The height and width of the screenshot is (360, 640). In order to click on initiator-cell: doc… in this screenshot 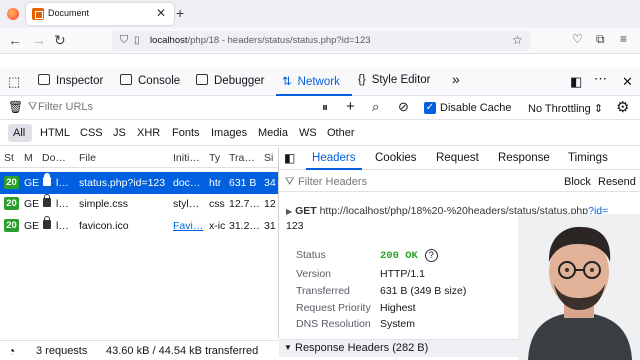, I will do `click(187, 183)`.